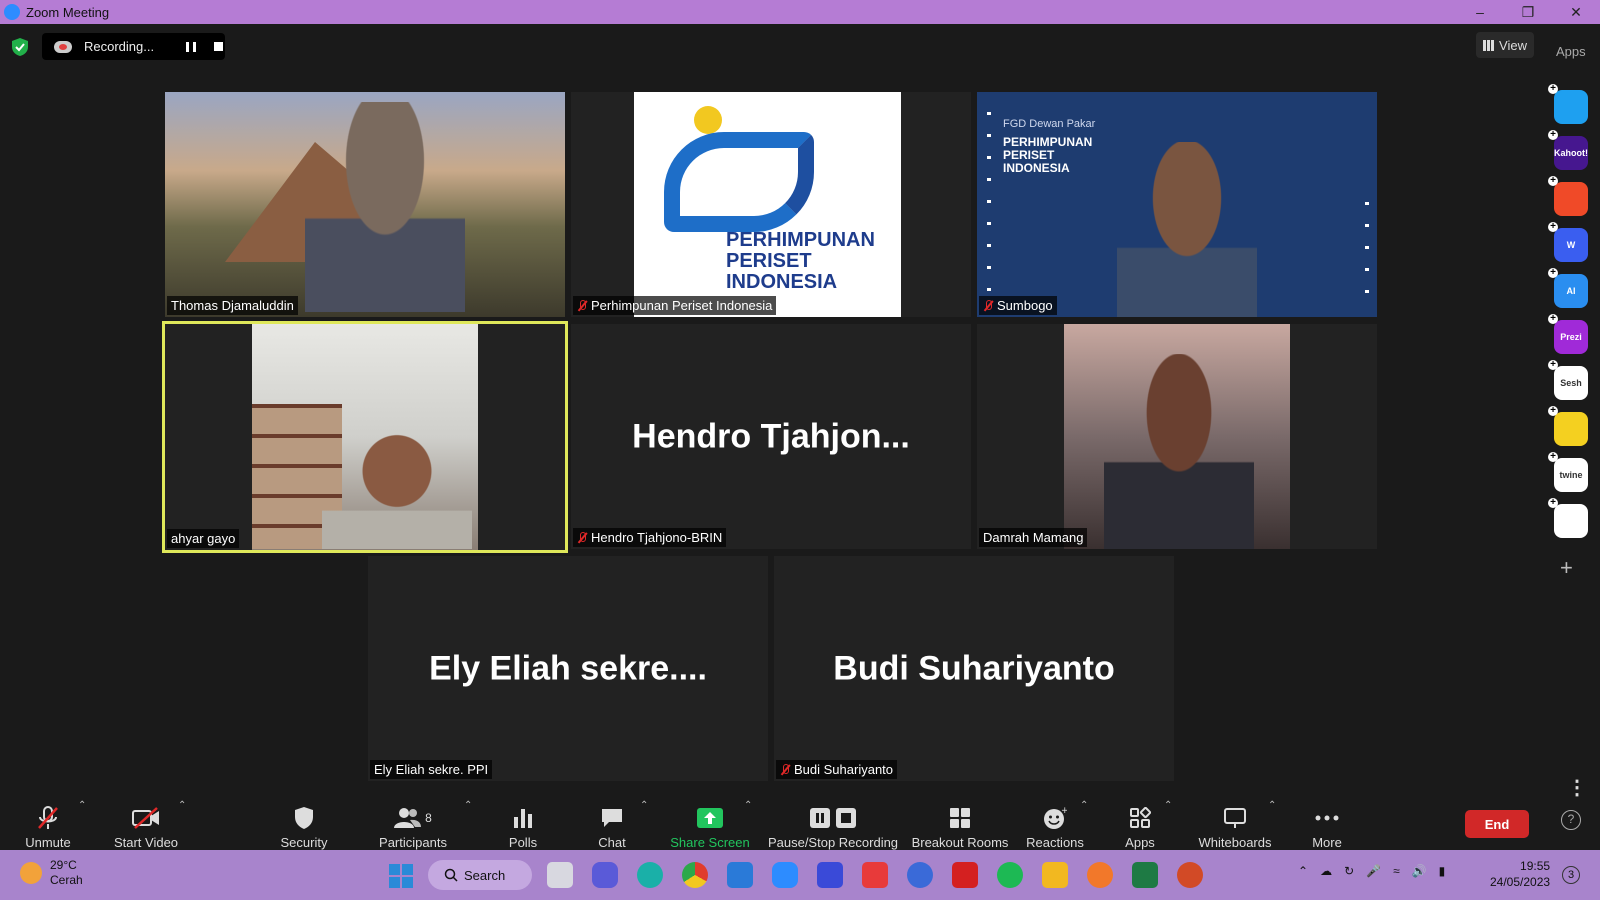 This screenshot has height=900, width=1600. What do you see at coordinates (1419, 871) in the screenshot?
I see `volume-icon: 🔊` at bounding box center [1419, 871].